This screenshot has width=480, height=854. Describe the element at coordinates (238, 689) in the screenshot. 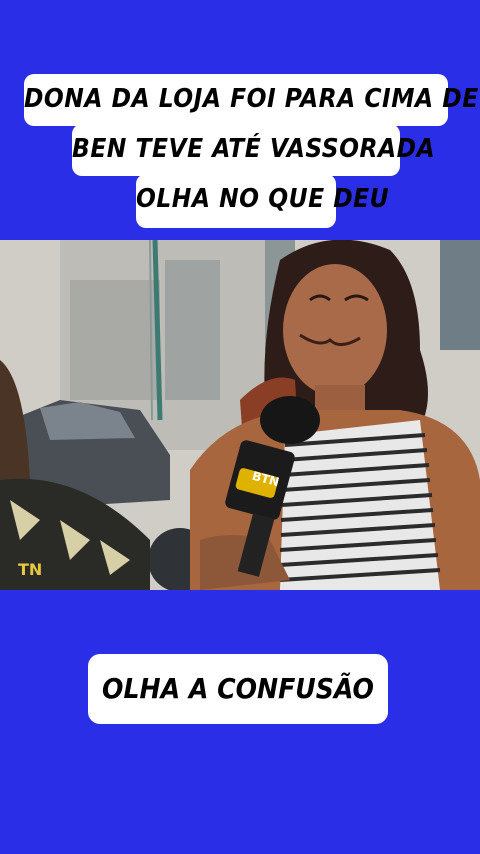

I see `bottom-caption: OLHA A CONFUSÃO` at that location.